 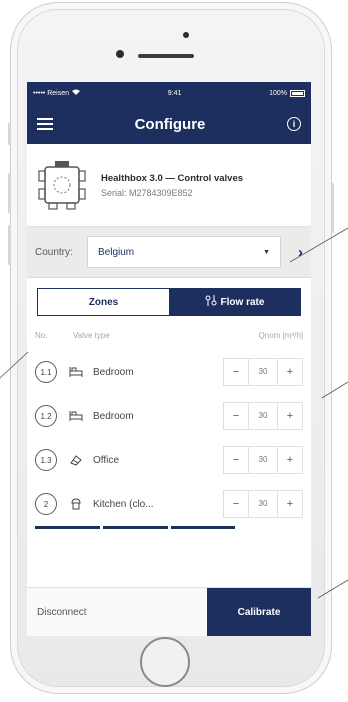 I want to click on status-bar: ••••• Reisen 9:41 100%, so click(x=169, y=93).